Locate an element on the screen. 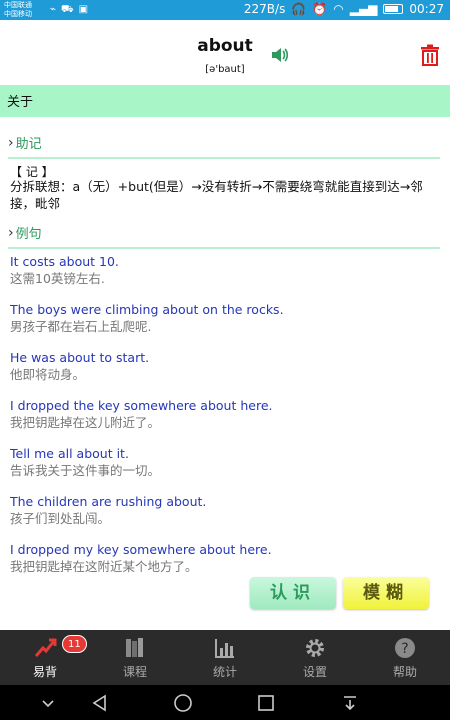 The height and width of the screenshot is (720, 450). tab-label: 设置 is located at coordinates (314, 672).